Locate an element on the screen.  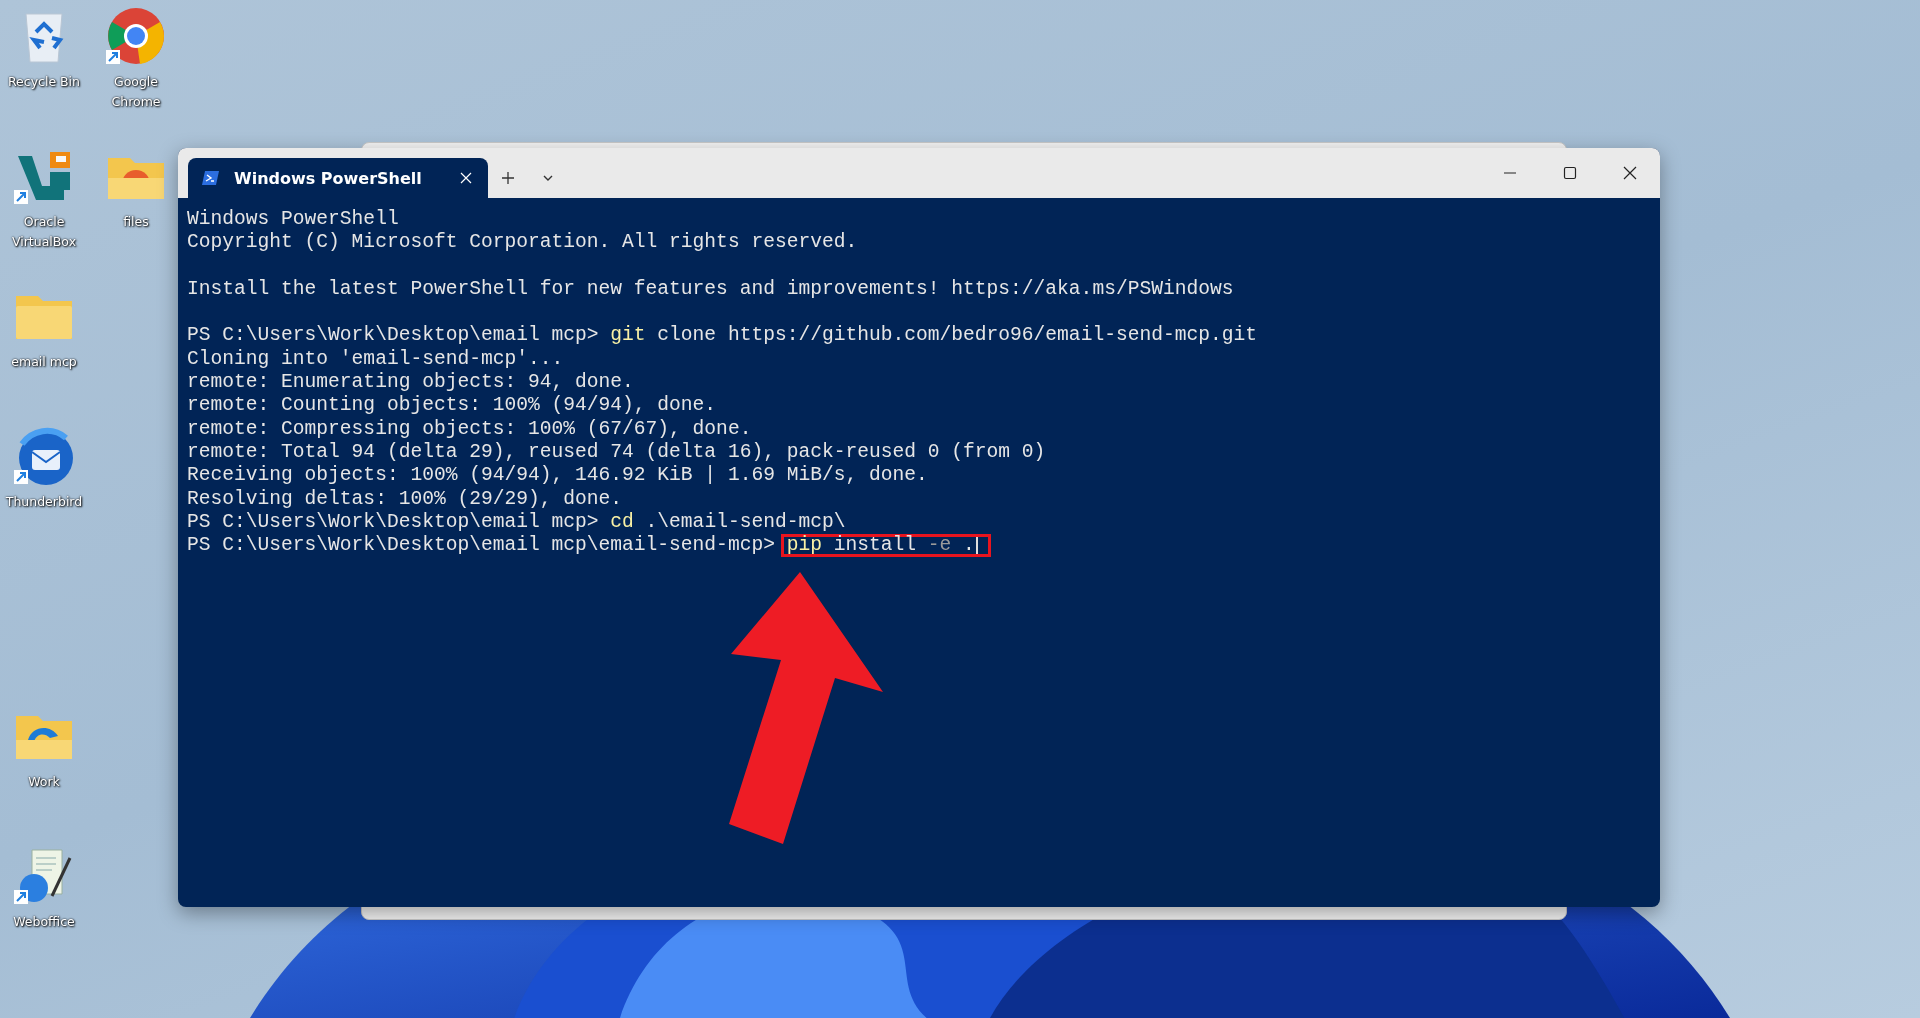
desktop-shortcut: email mcp is located at coordinates (44, 328).